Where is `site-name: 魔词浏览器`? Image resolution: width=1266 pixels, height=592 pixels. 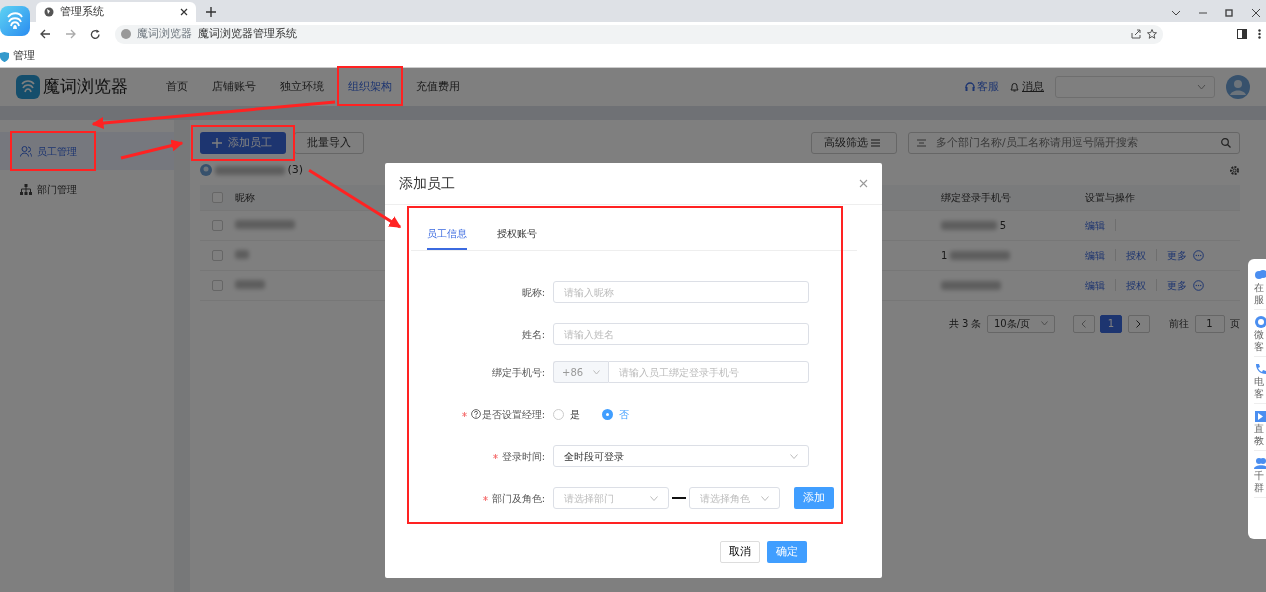 site-name: 魔词浏览器 is located at coordinates (164, 33).